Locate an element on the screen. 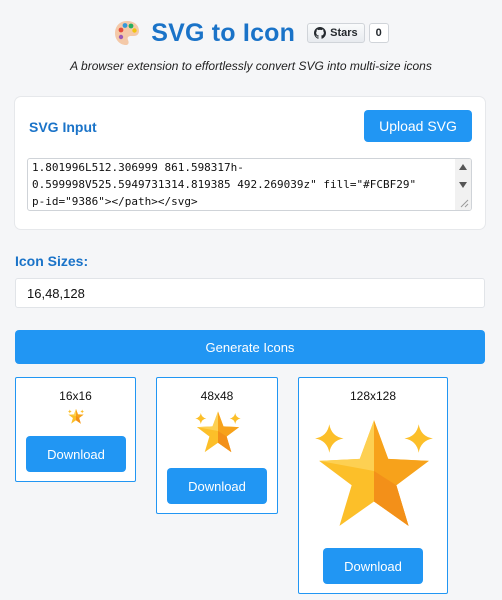 This screenshot has height=600, width=502. icon-preview-card-16: 16x16 Download is located at coordinates (75, 429).